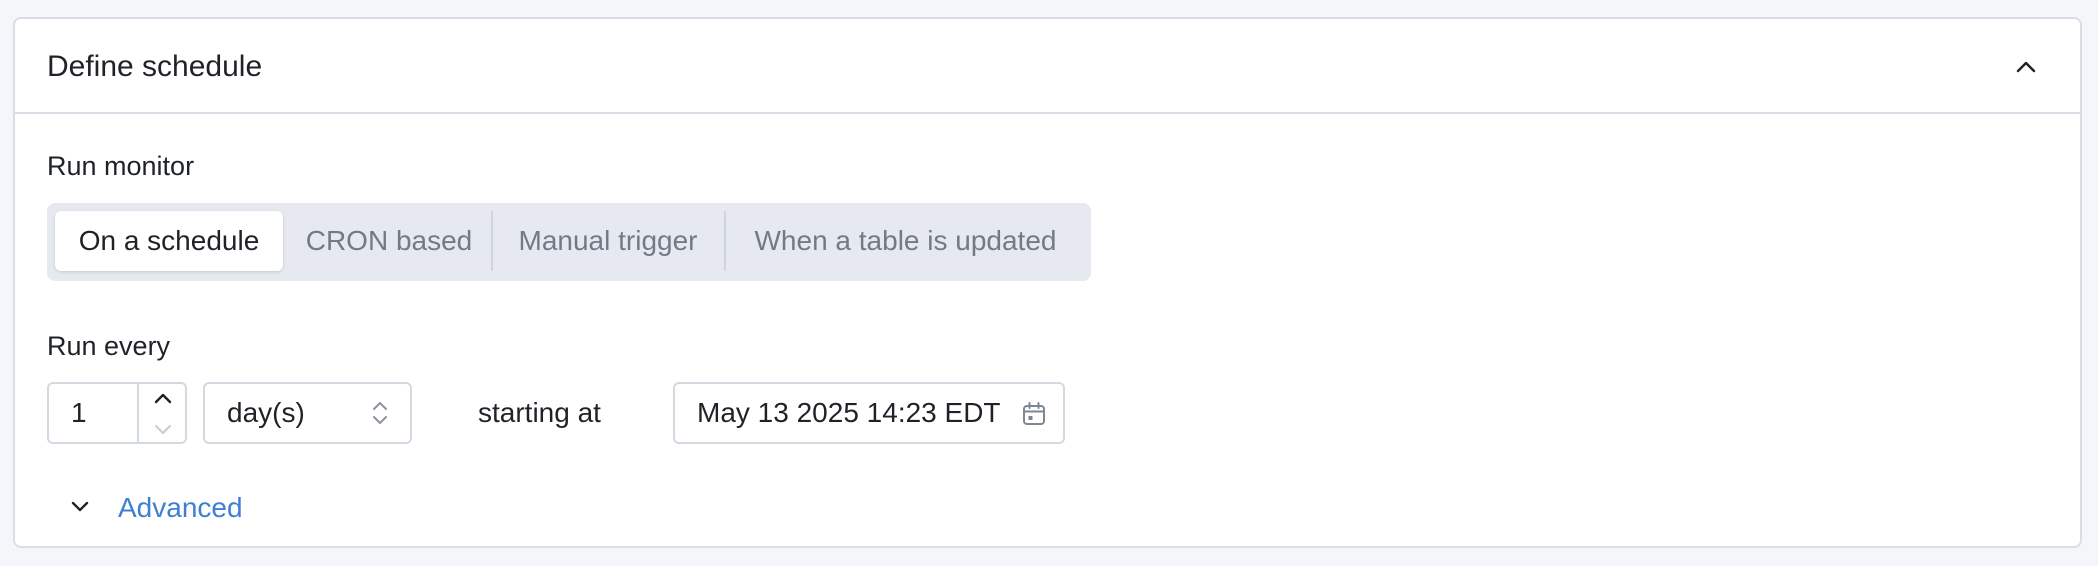 The image size is (2098, 566). I want to click on unit-select: day(s), so click(307, 413).